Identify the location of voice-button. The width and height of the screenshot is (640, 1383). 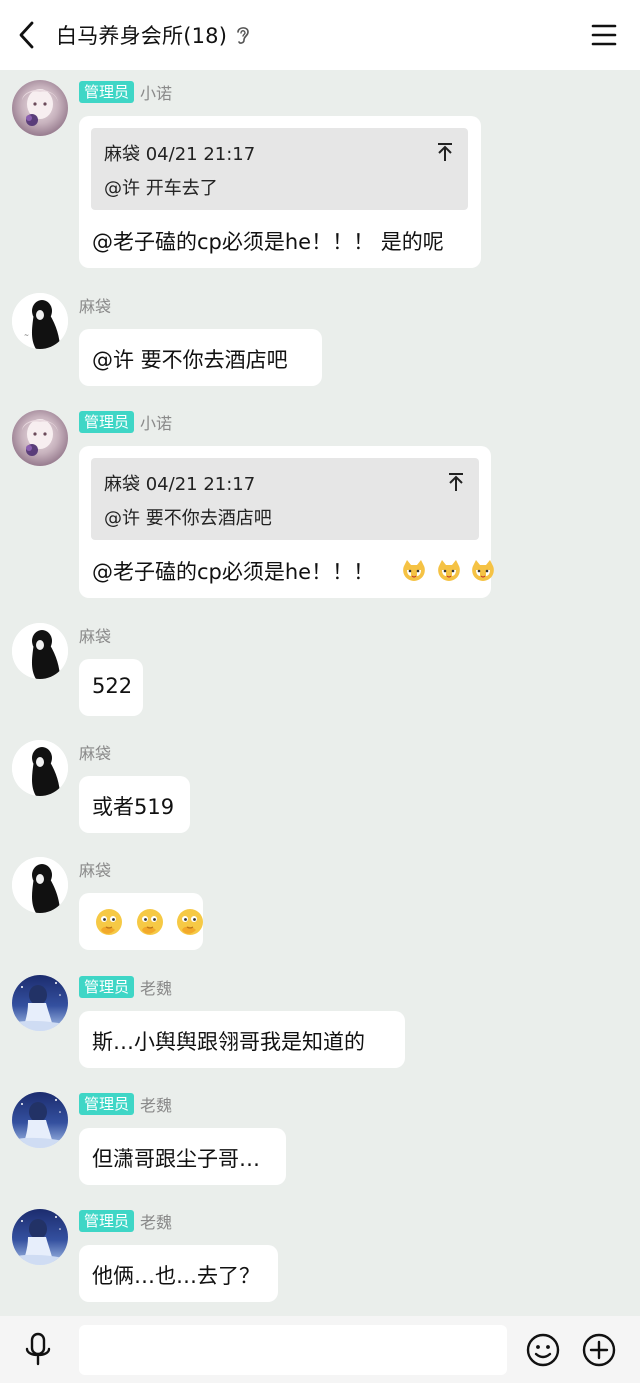
(38, 1350).